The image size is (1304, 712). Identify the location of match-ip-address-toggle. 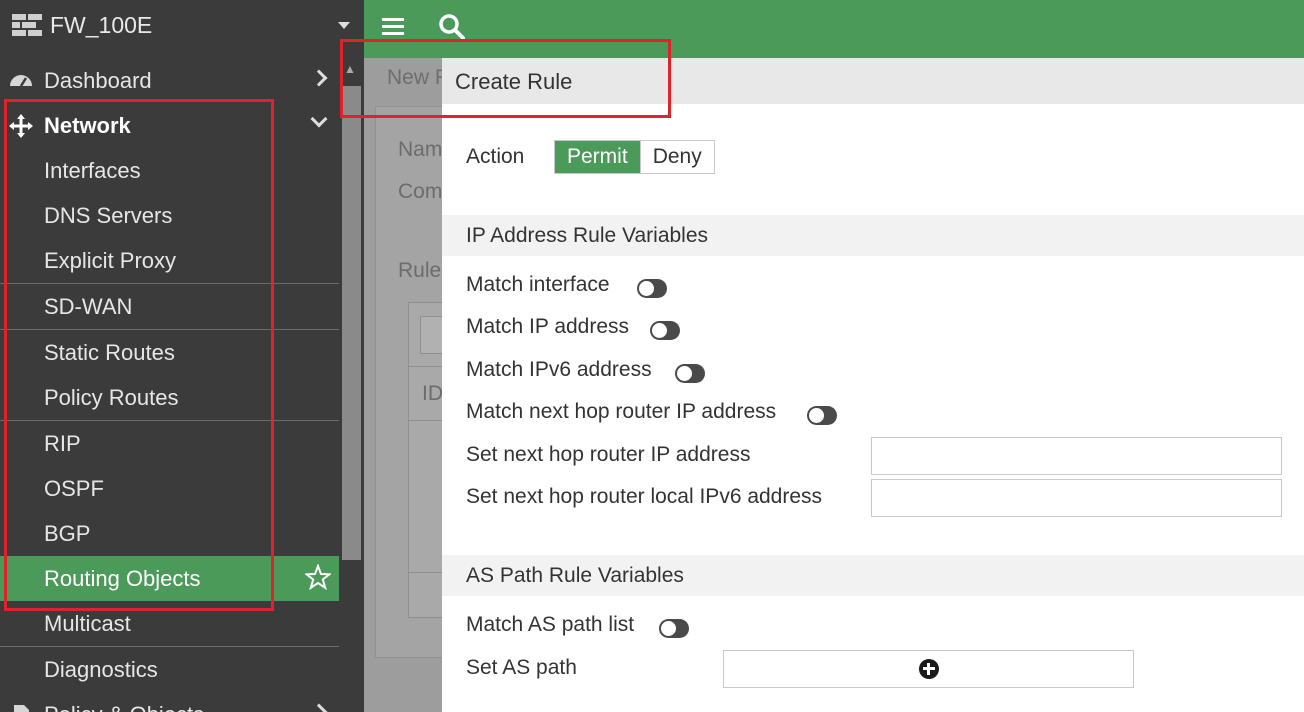
(665, 330).